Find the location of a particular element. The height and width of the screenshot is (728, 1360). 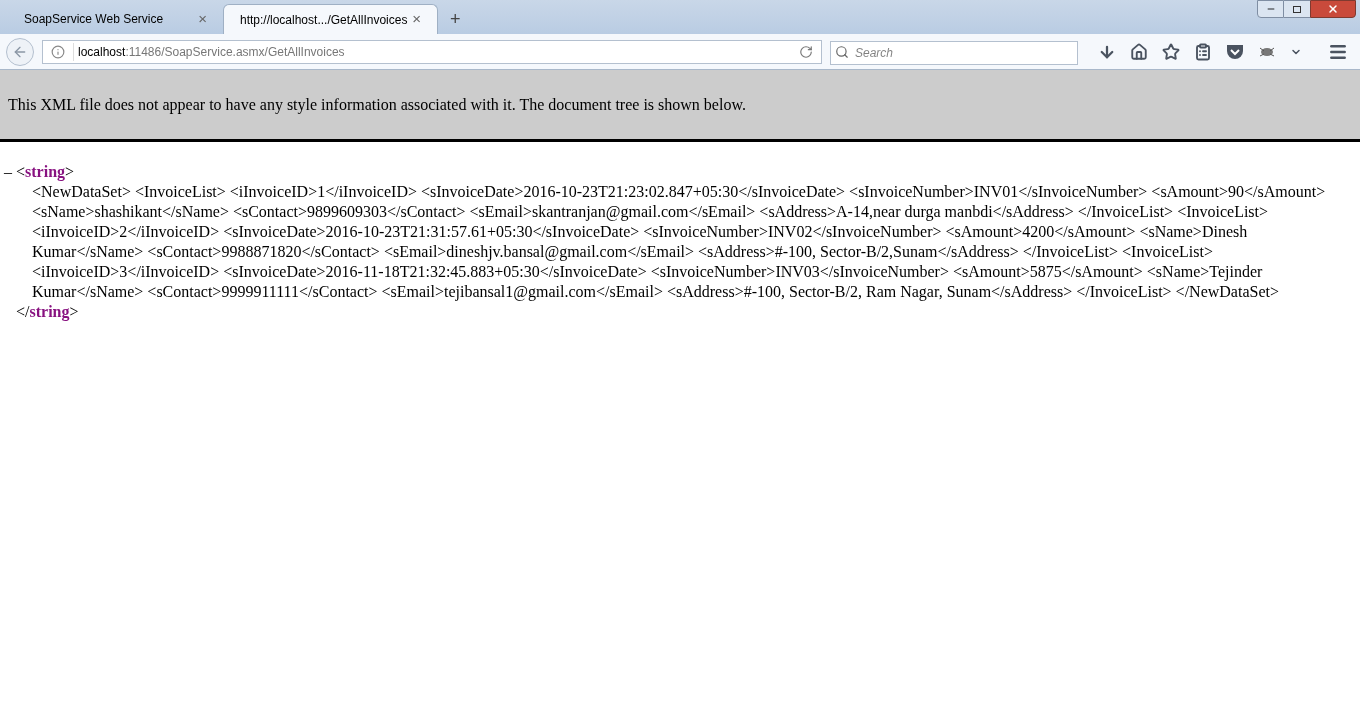

collapse-toggle: – is located at coordinates (10, 172).